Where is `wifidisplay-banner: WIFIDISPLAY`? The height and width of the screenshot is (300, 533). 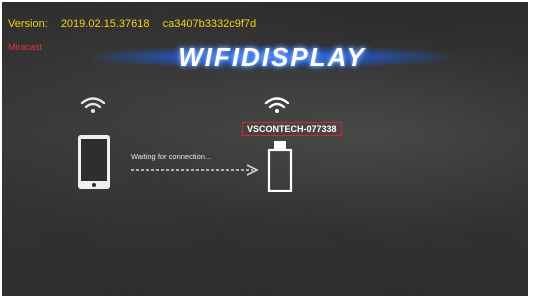
wifidisplay-banner: WIFIDISPLAY is located at coordinates (272, 57).